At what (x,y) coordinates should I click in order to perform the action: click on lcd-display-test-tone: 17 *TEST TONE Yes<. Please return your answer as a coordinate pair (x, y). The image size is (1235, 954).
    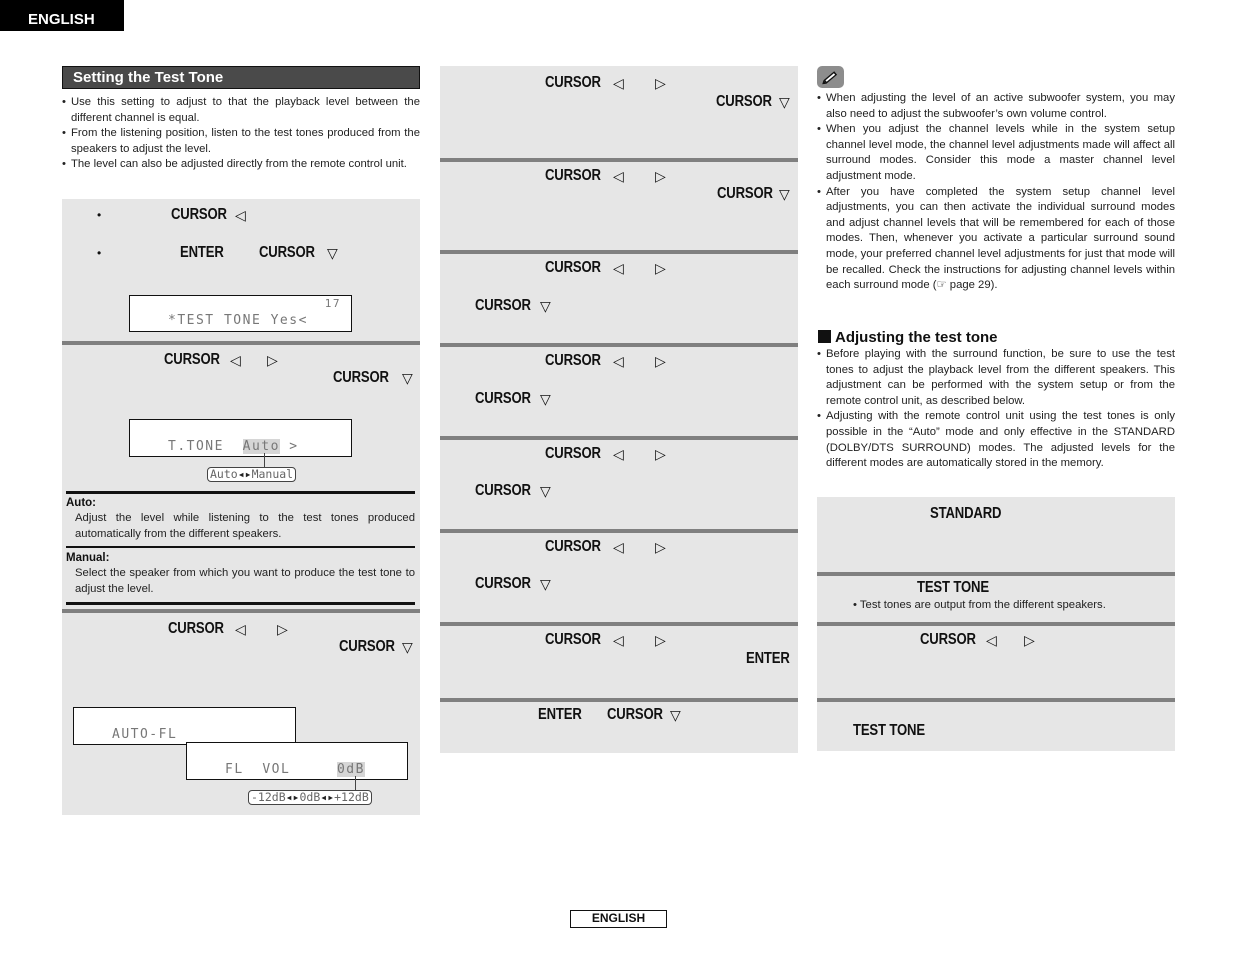
    Looking at the image, I should click on (240, 313).